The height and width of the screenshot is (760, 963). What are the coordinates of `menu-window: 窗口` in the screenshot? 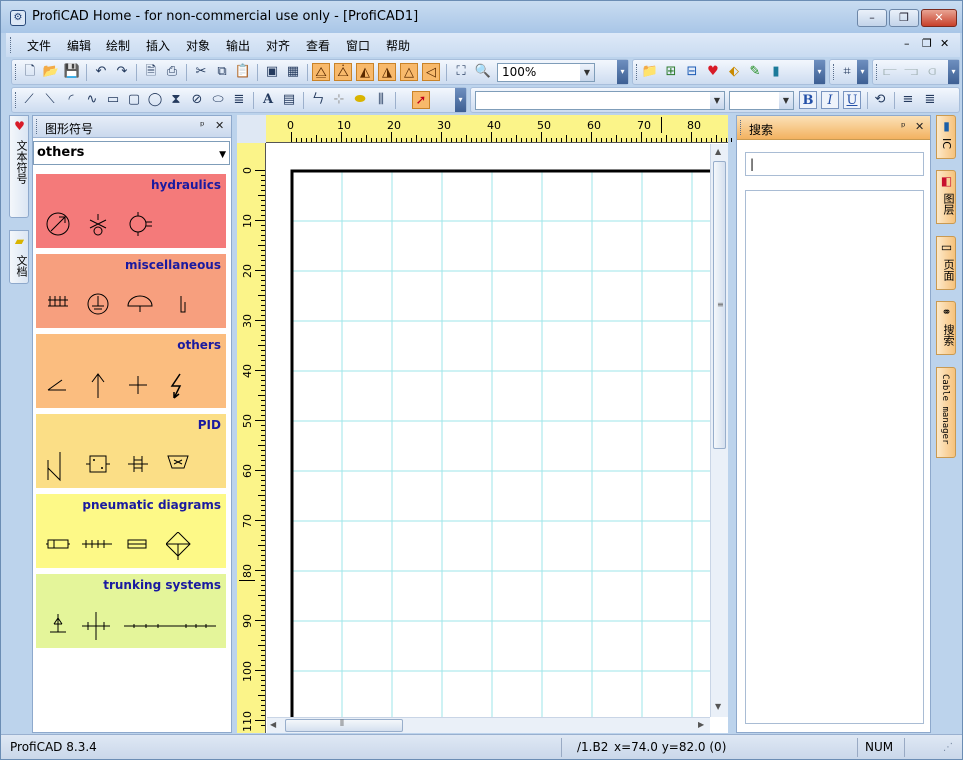 It's located at (358, 45).